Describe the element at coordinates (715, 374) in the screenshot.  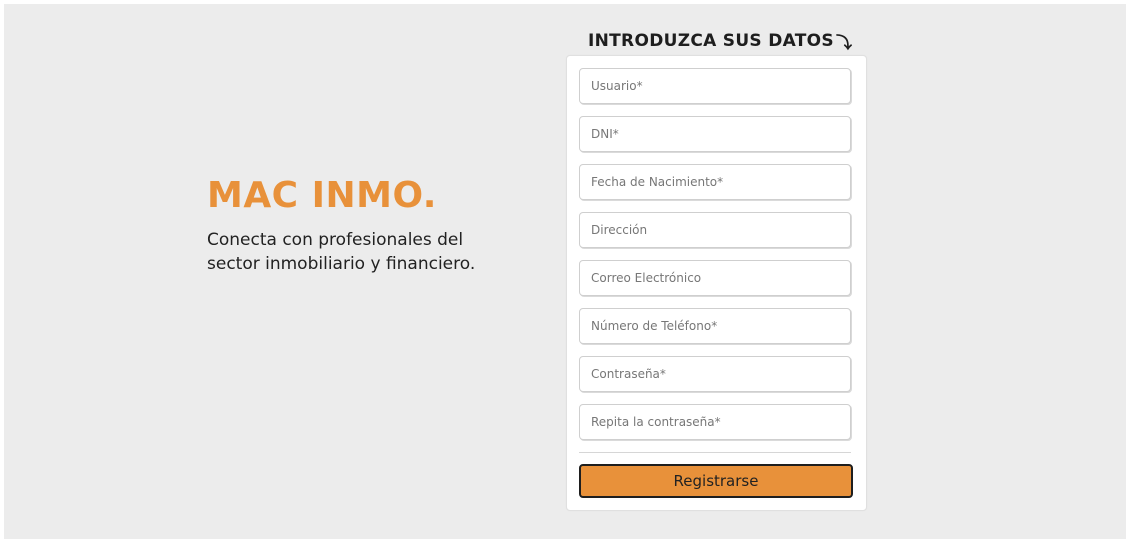
I see `password-field` at that location.